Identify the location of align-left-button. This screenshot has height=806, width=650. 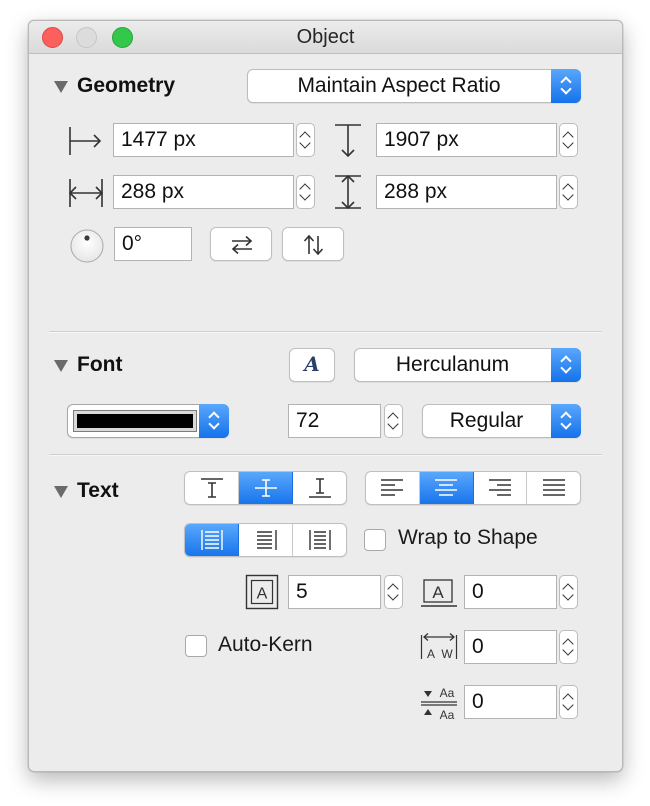
(393, 488).